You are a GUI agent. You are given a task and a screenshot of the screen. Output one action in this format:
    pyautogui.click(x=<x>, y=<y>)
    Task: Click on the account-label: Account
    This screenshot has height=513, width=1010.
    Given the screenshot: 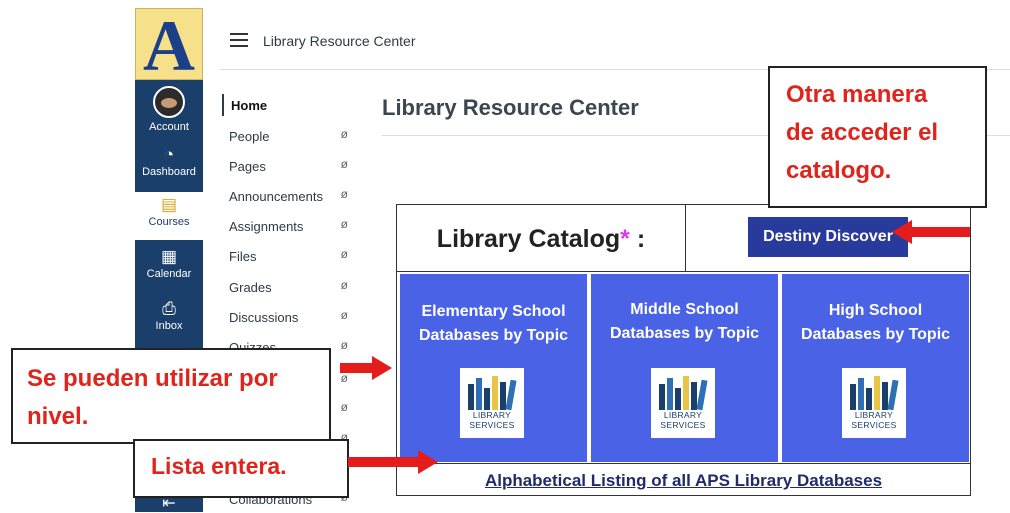 What is the action you would take?
    pyautogui.click(x=169, y=127)
    